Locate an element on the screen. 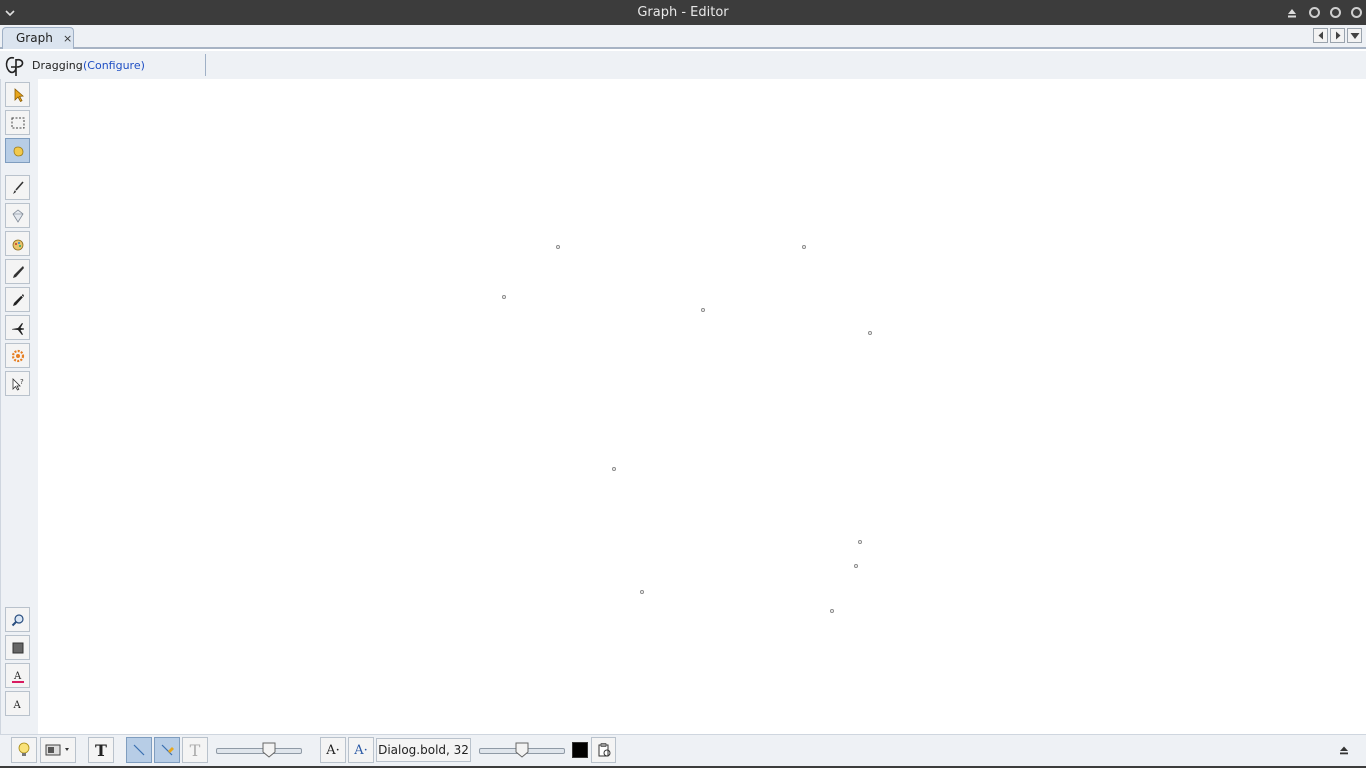  window-title: Graph - Editor is located at coordinates (683, 12).